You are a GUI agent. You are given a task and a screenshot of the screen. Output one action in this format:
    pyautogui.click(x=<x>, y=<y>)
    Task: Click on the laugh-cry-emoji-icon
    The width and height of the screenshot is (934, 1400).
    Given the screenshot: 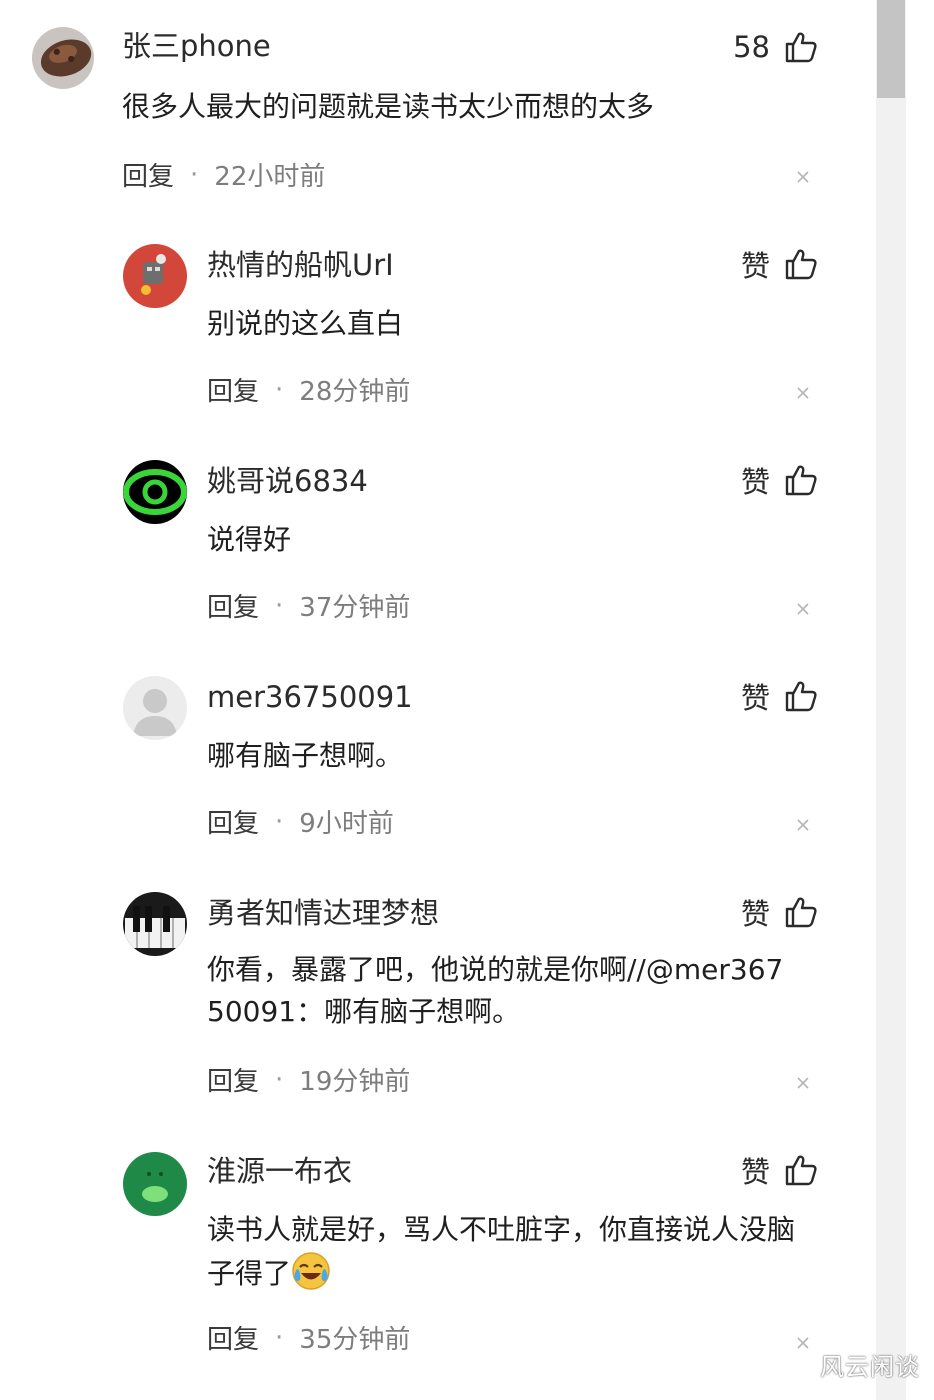 What is the action you would take?
    pyautogui.click(x=311, y=1271)
    